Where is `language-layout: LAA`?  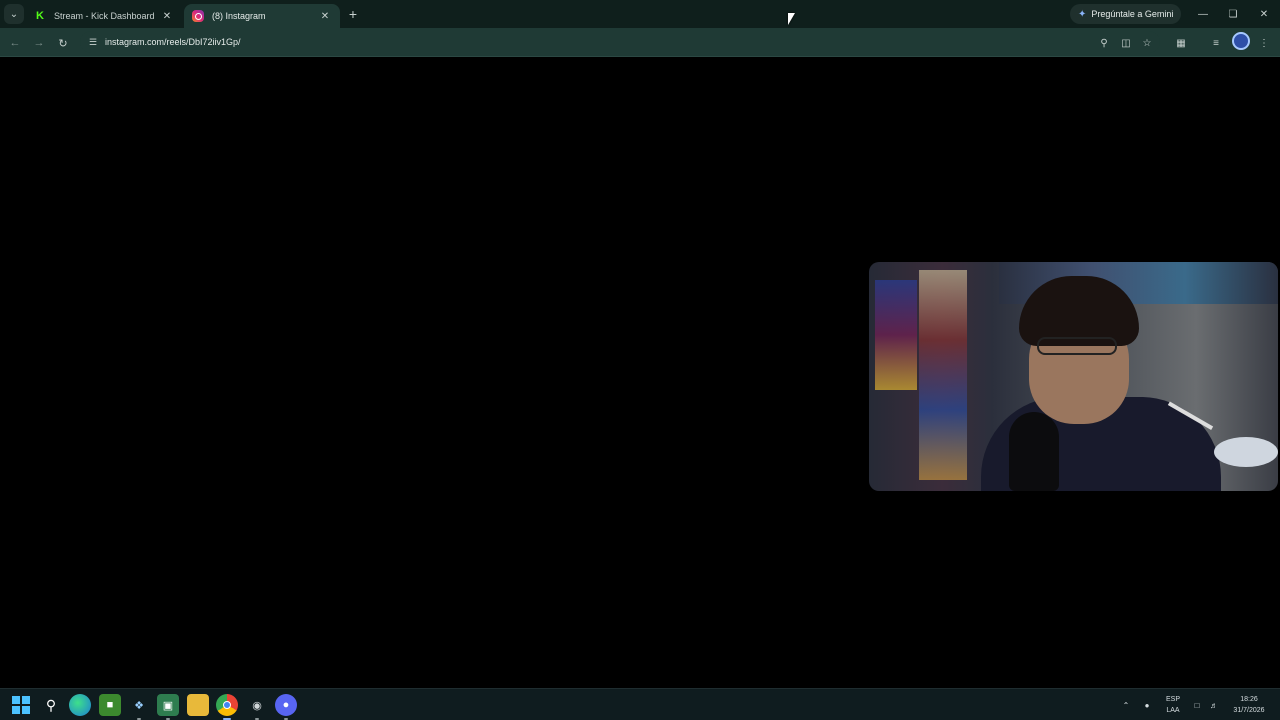
language-layout: LAA is located at coordinates (1173, 710).